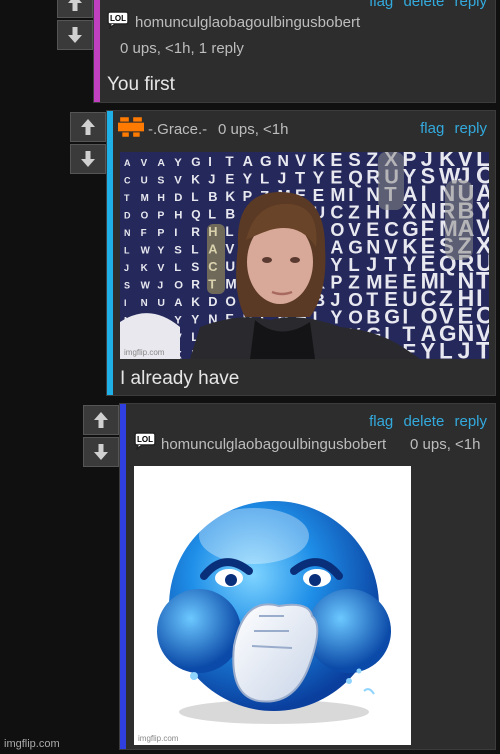 The image size is (500, 754). Describe the element at coordinates (127, 181) in the screenshot. I see `wordsearch-letter: C` at that location.